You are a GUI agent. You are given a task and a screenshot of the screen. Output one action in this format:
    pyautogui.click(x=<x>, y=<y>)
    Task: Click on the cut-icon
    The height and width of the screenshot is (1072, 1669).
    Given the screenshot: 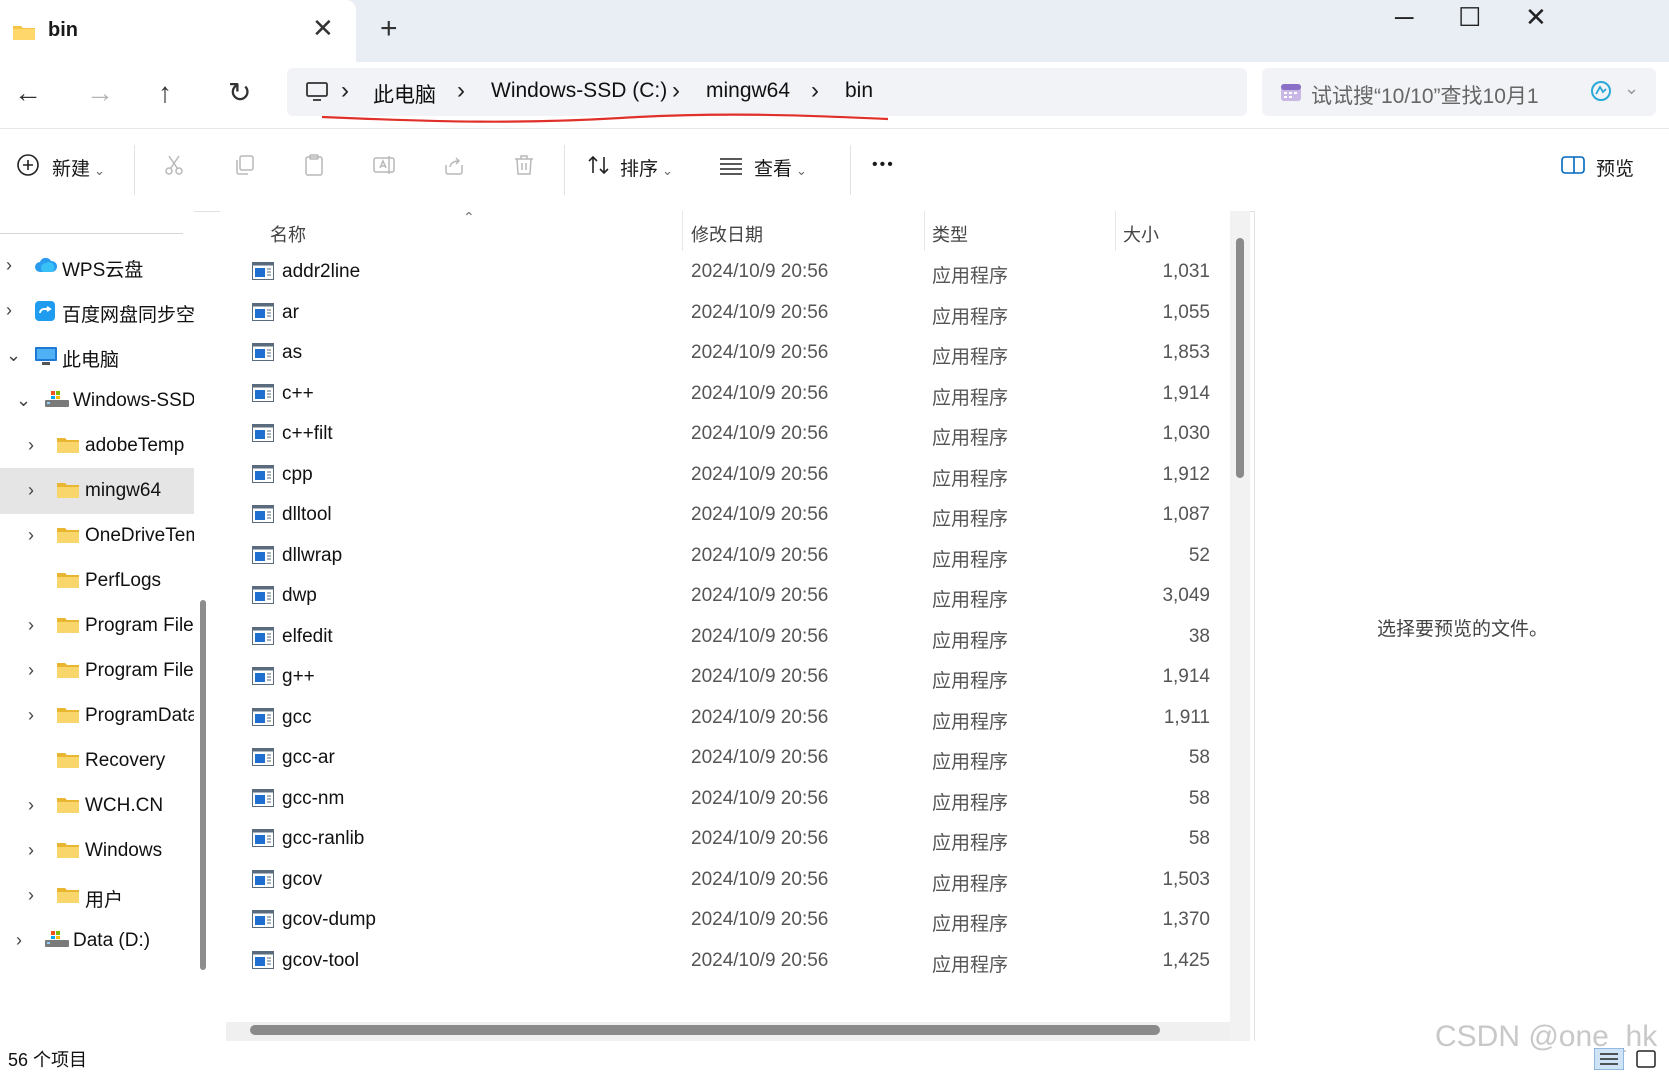 What is the action you would take?
    pyautogui.click(x=174, y=165)
    